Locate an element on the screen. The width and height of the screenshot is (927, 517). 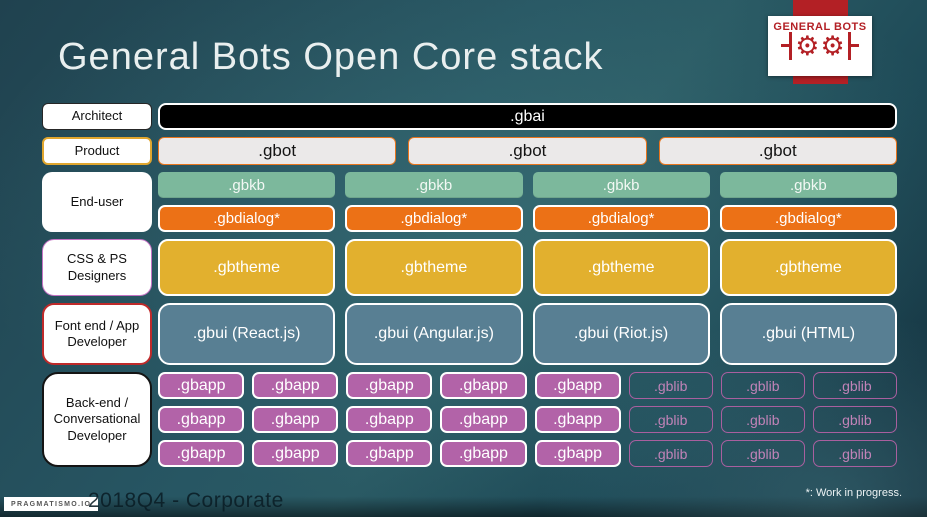
footer-brand: PRAGMATISMO.IO is located at coordinates (51, 504).